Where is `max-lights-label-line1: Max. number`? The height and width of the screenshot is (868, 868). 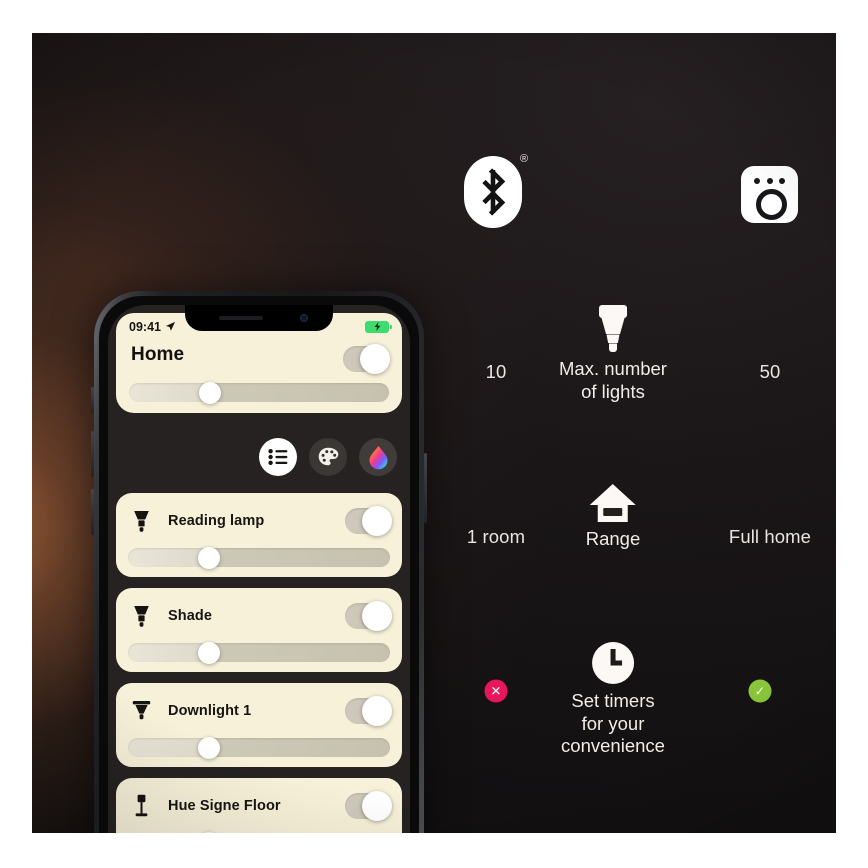
max-lights-label-line1: Max. number is located at coordinates (613, 368).